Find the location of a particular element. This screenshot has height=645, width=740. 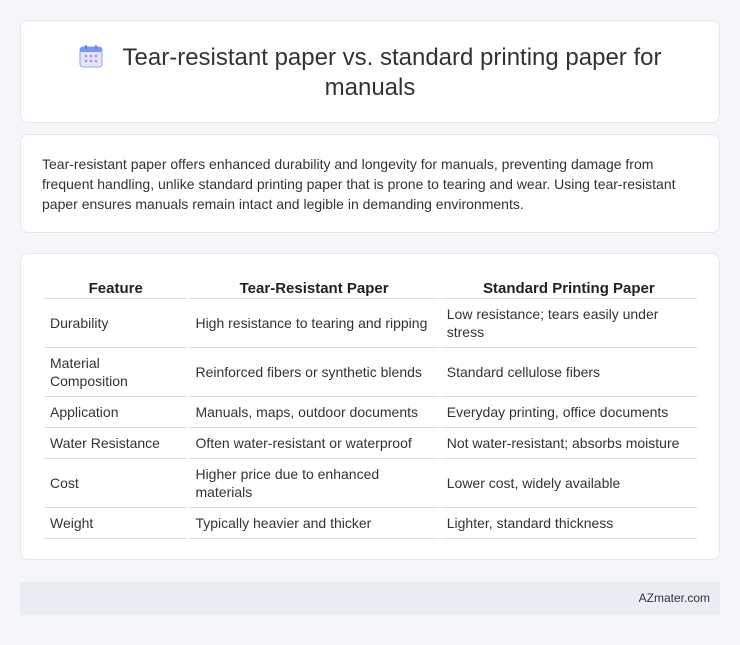

footer-site-link: AZmater.com is located at coordinates (674, 598).